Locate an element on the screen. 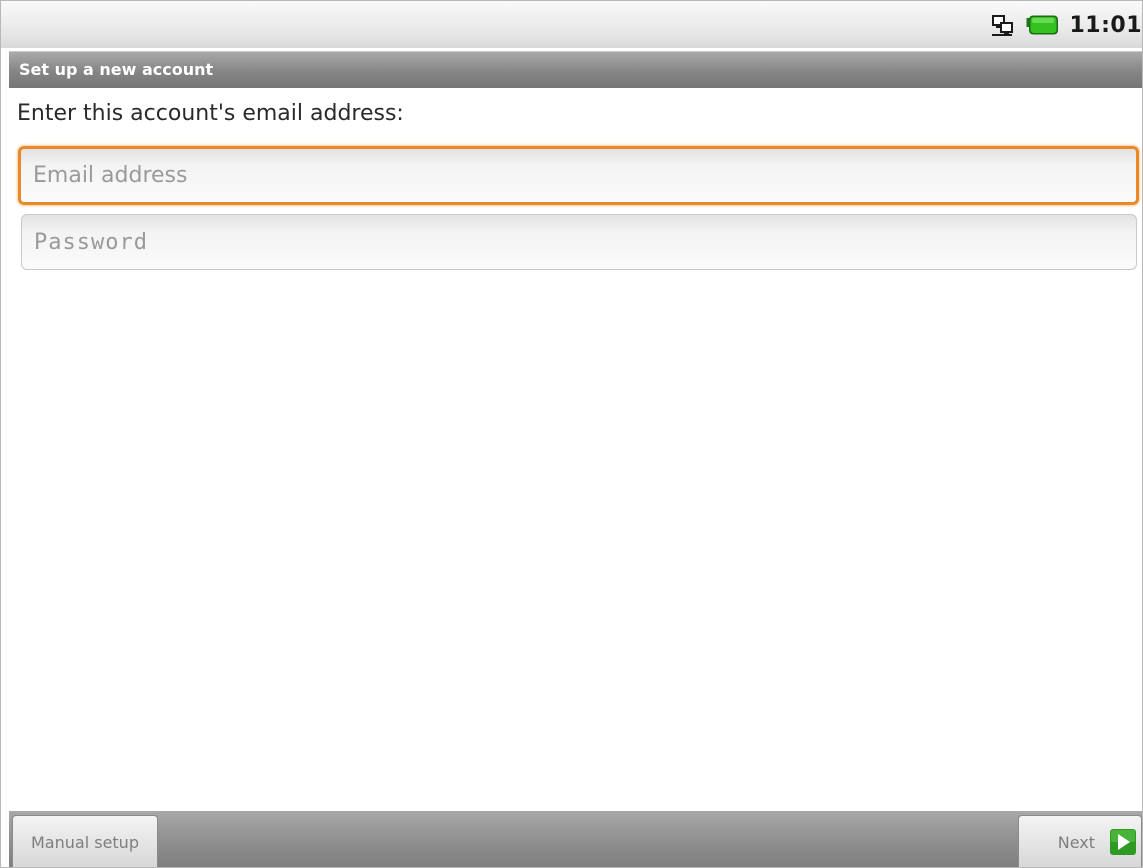 This screenshot has width=1143, height=868. arrow-right-icon is located at coordinates (1123, 842).